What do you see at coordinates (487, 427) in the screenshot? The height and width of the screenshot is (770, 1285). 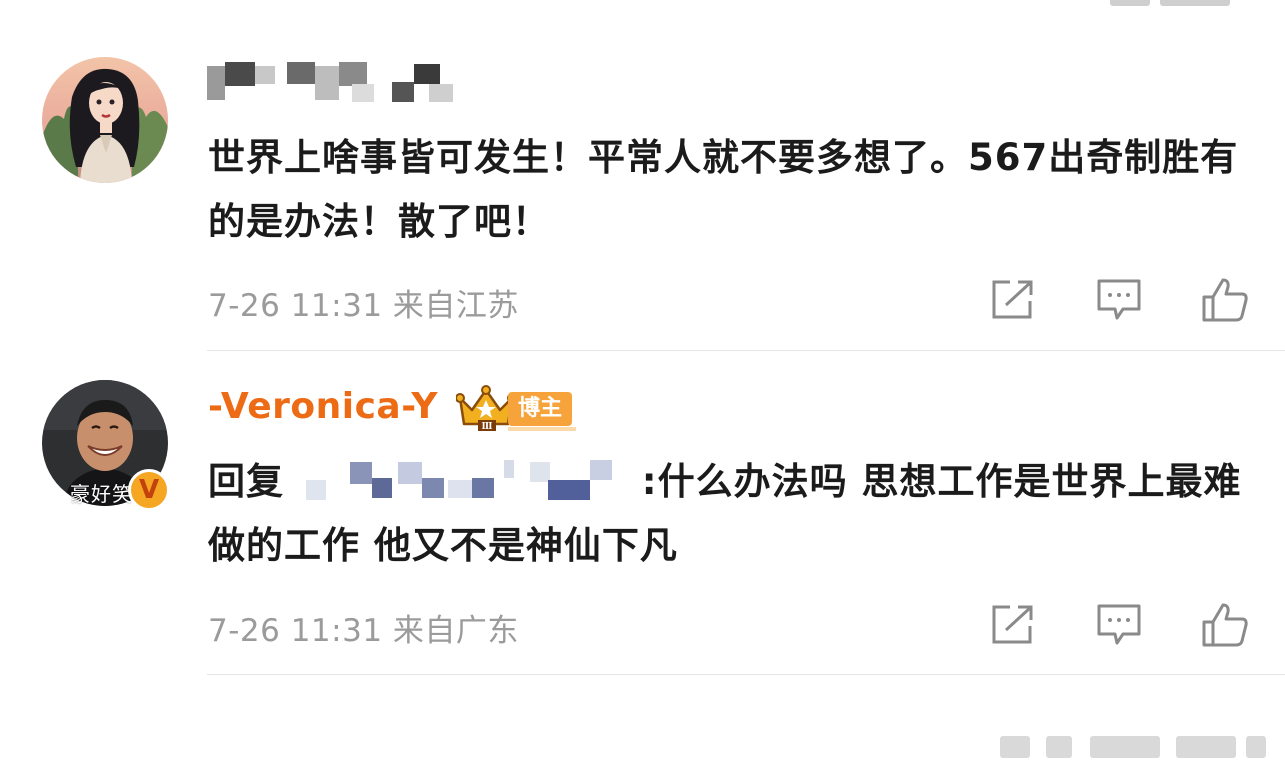 I see `badge-level: Ⅲ` at bounding box center [487, 427].